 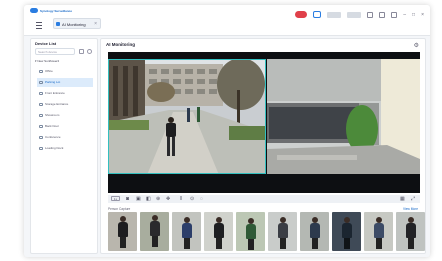 I want to click on view-more-link: View More, so click(x=410, y=209).